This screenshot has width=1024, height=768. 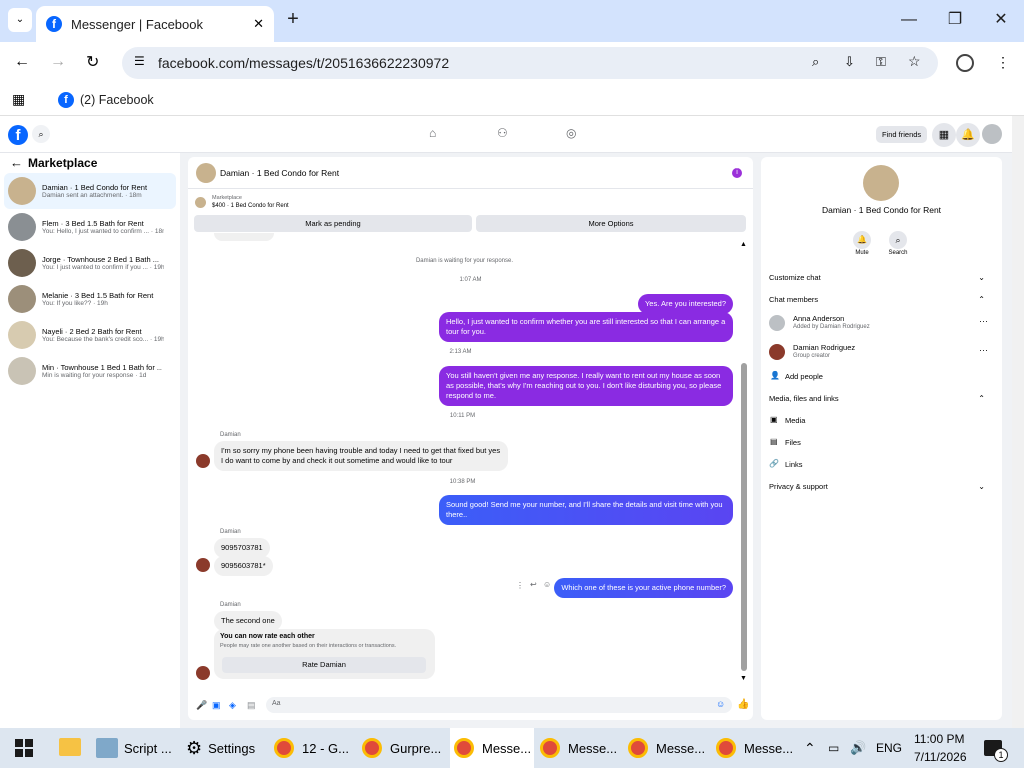 I want to click on chat-title: Damian · 1 Bed Condo for Rent, so click(x=279, y=173).